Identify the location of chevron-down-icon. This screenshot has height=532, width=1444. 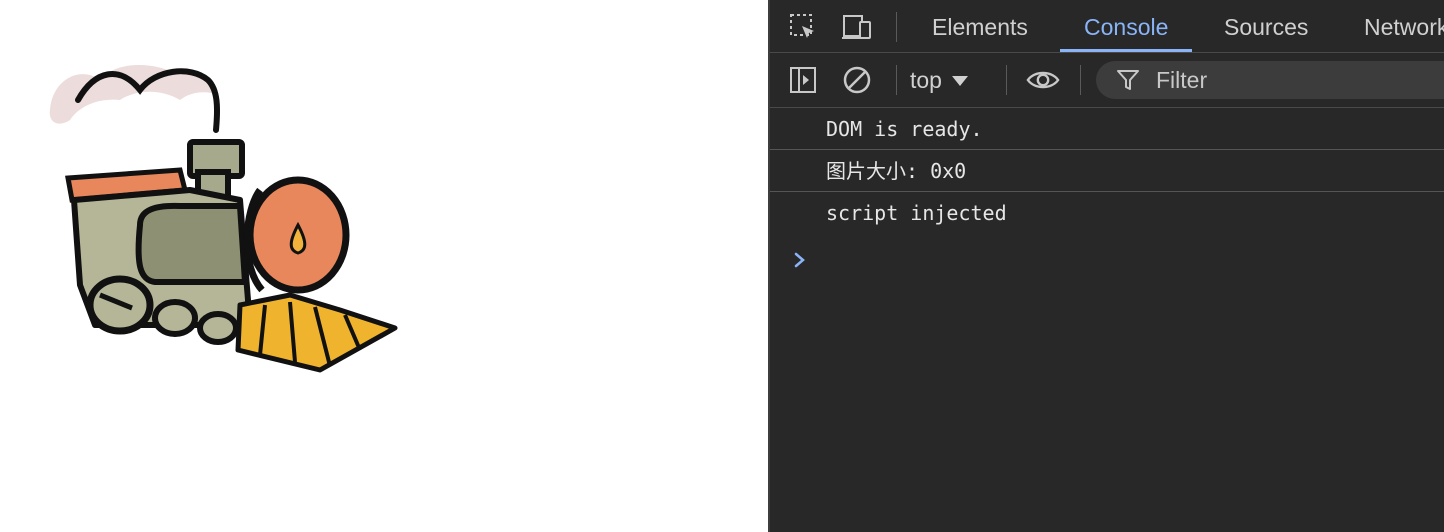
(959, 81).